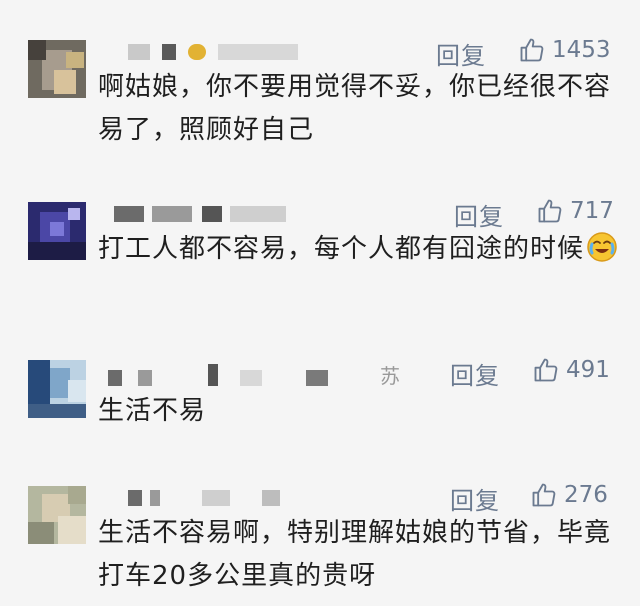 The height and width of the screenshot is (606, 640). What do you see at coordinates (355, 108) in the screenshot?
I see `comment-text: 啊姑娘，你不要用觉得不妥，你已经很不容易了，照顾好自己` at bounding box center [355, 108].